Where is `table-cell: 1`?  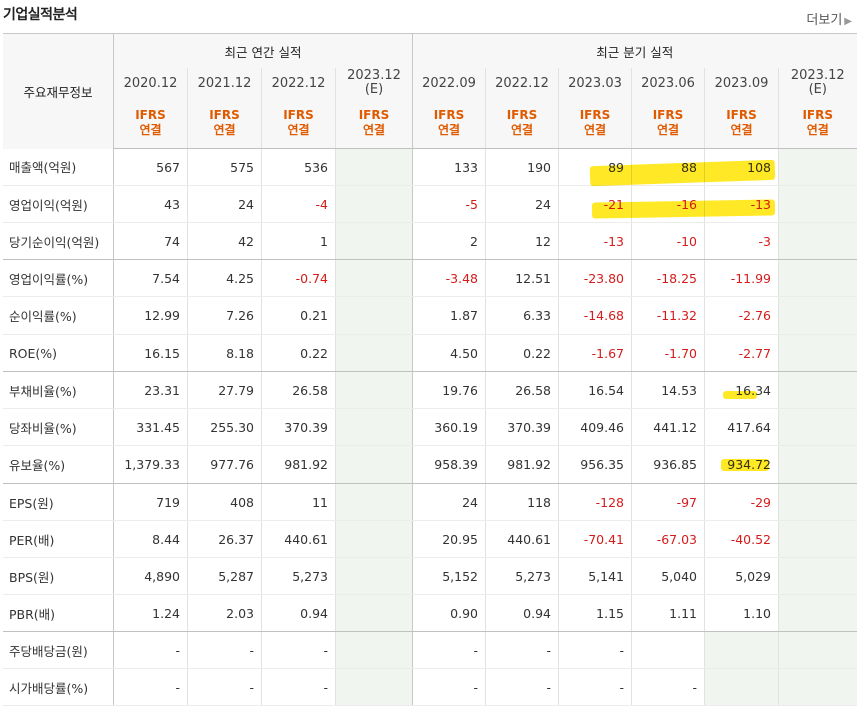 table-cell: 1 is located at coordinates (298, 241).